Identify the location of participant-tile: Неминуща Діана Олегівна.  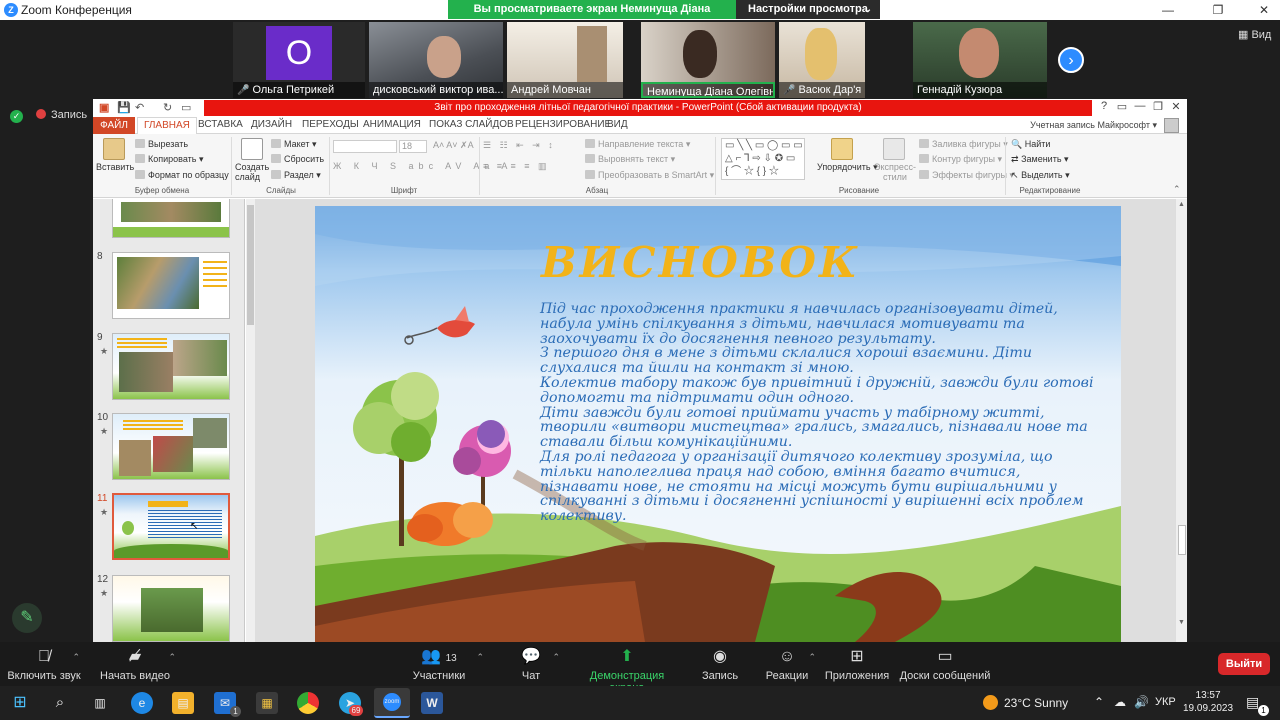
(708, 60).